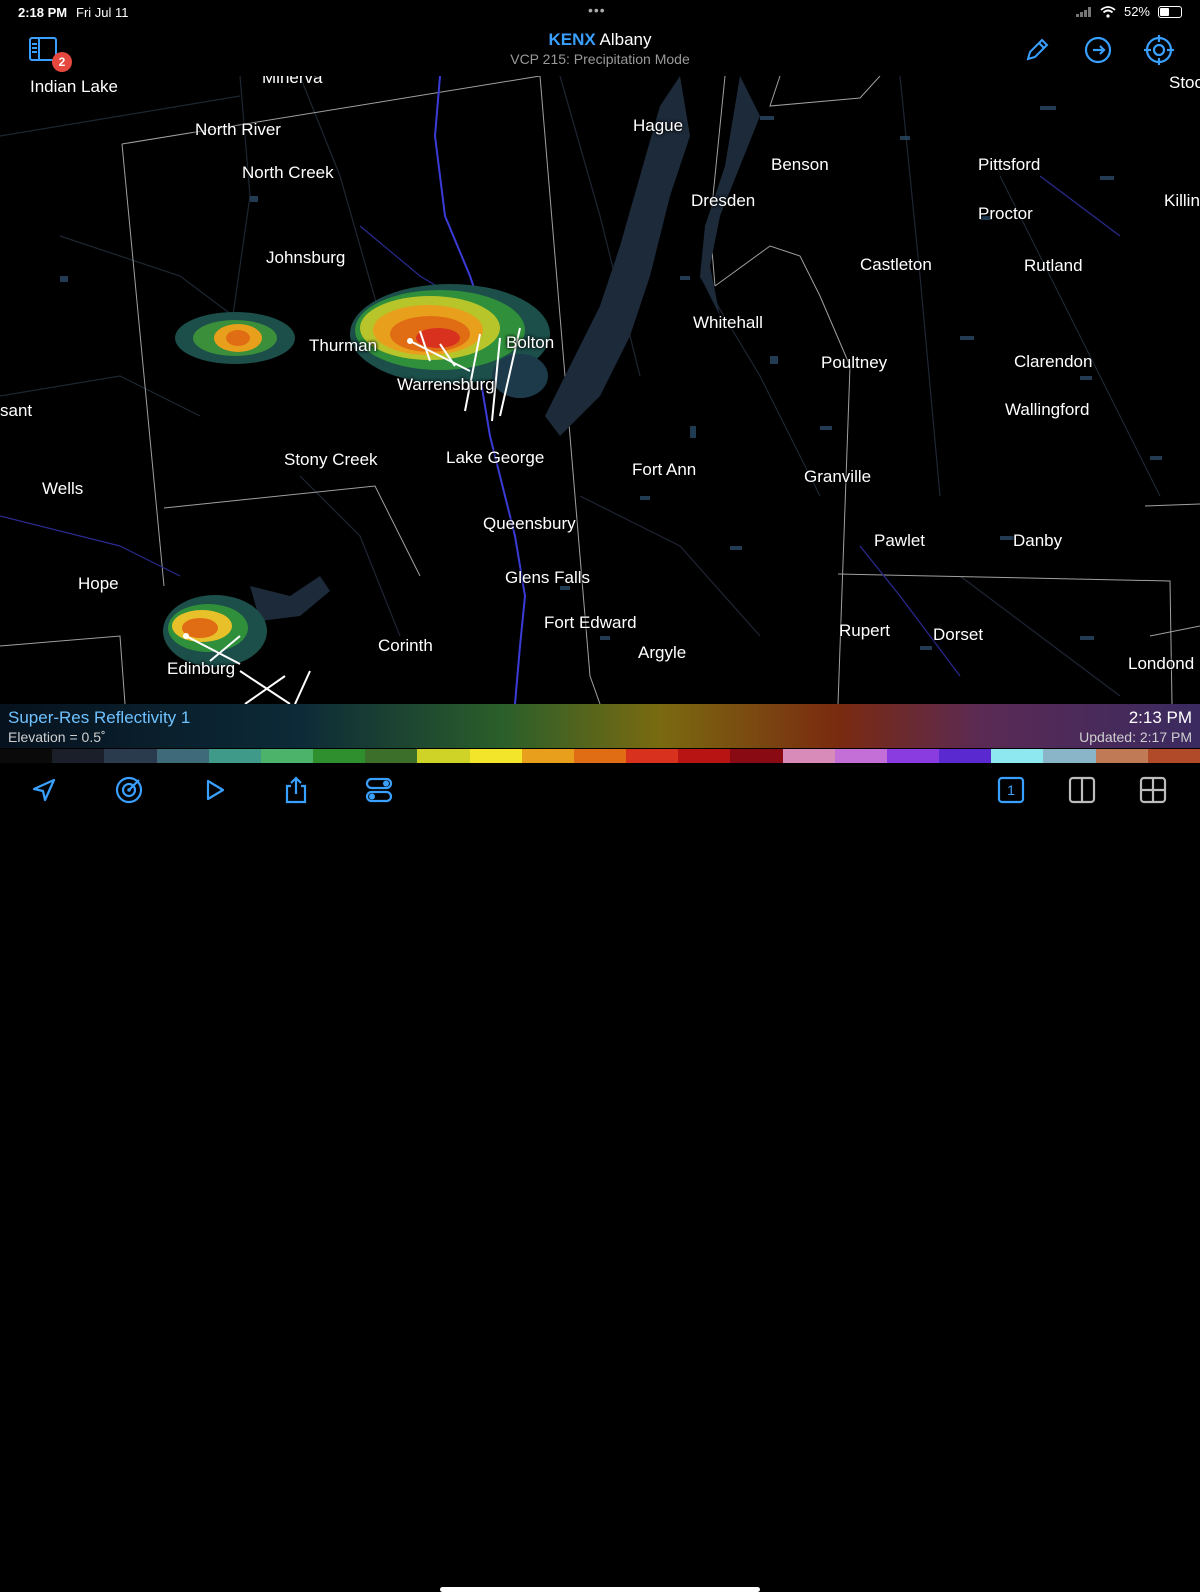 The width and height of the screenshot is (1200, 1592). I want to click on city-label: Pittsford, so click(1009, 164).